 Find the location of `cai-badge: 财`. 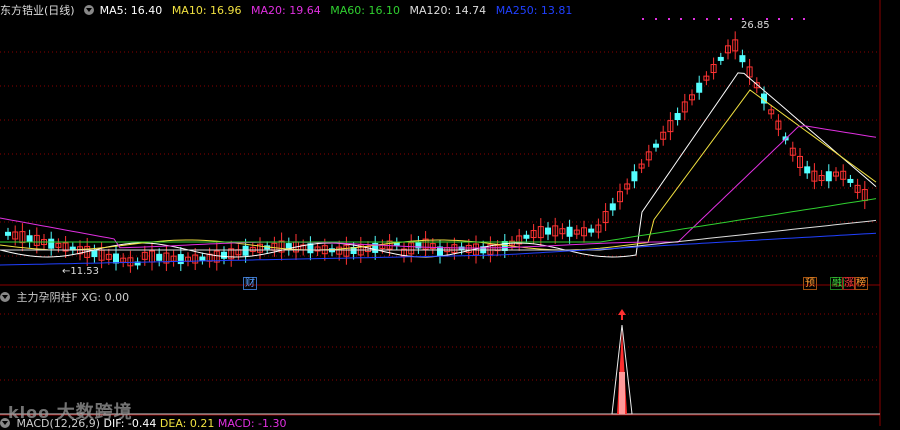

cai-badge: 财 is located at coordinates (250, 283).